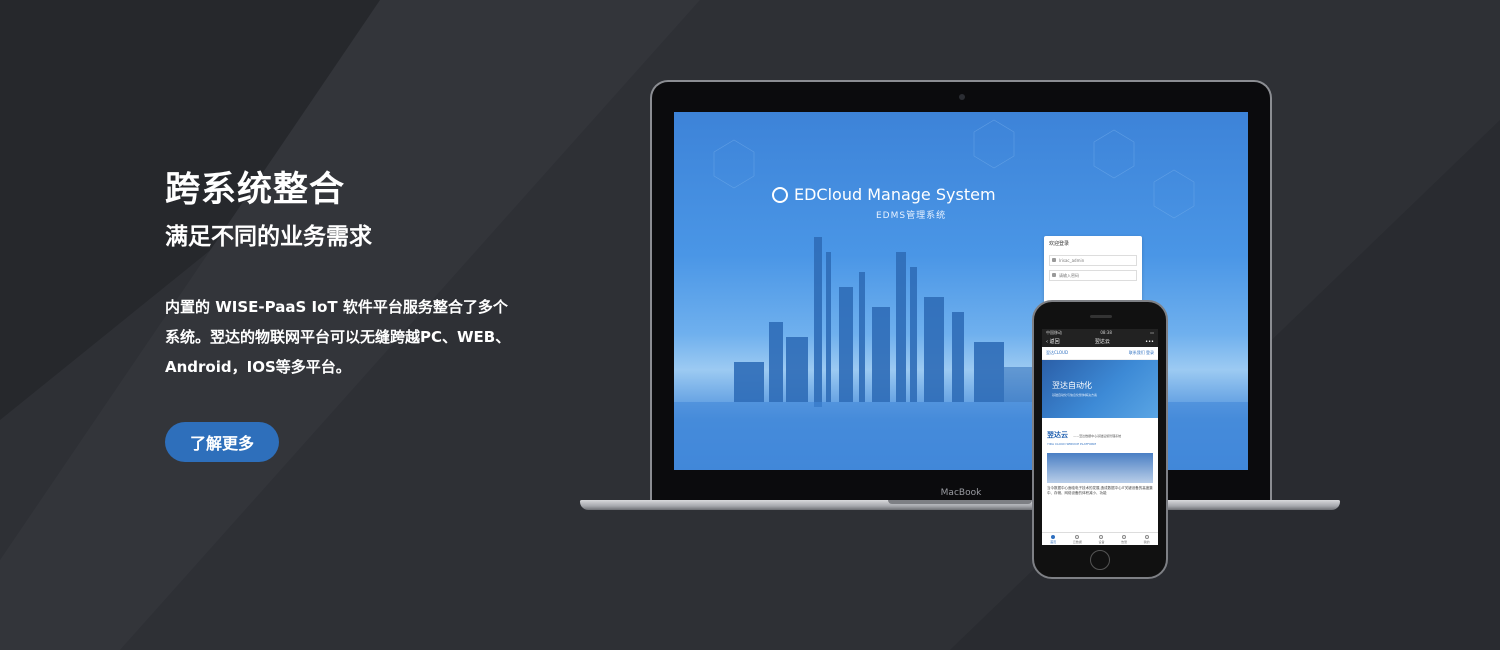 This screenshot has width=1500, height=650. I want to click on edcloud-logo-icon, so click(780, 194).